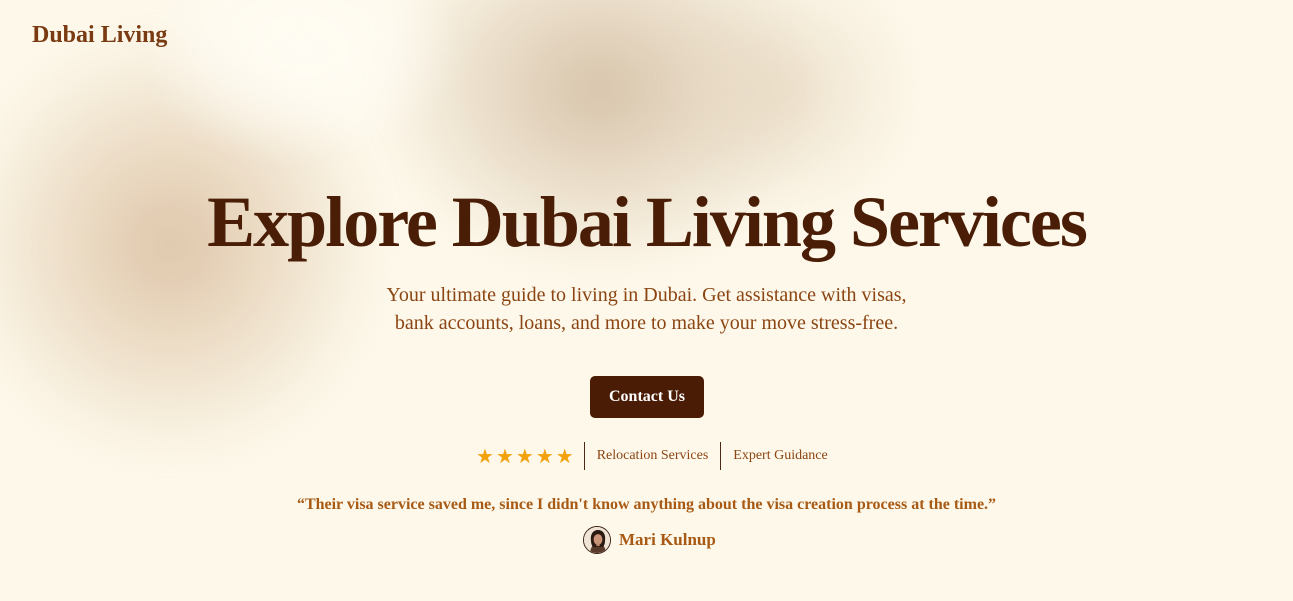 Image resolution: width=1293 pixels, height=601 pixels. I want to click on testimonial-author: Mari Kulnup, so click(649, 540).